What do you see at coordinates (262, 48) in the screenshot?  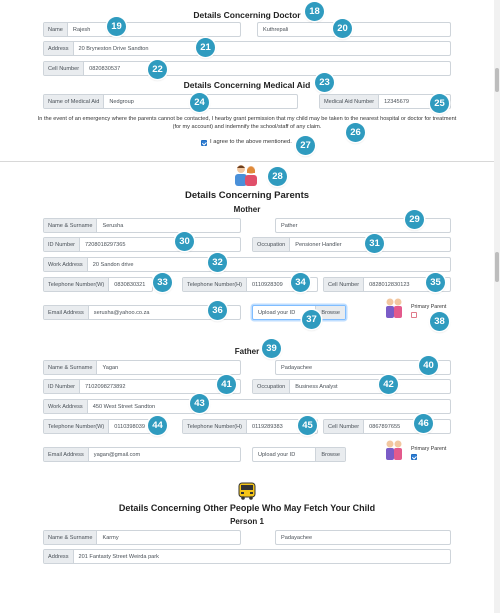 I see `doctor-address-input: 20 Bryneston Drive Sandton` at bounding box center [262, 48].